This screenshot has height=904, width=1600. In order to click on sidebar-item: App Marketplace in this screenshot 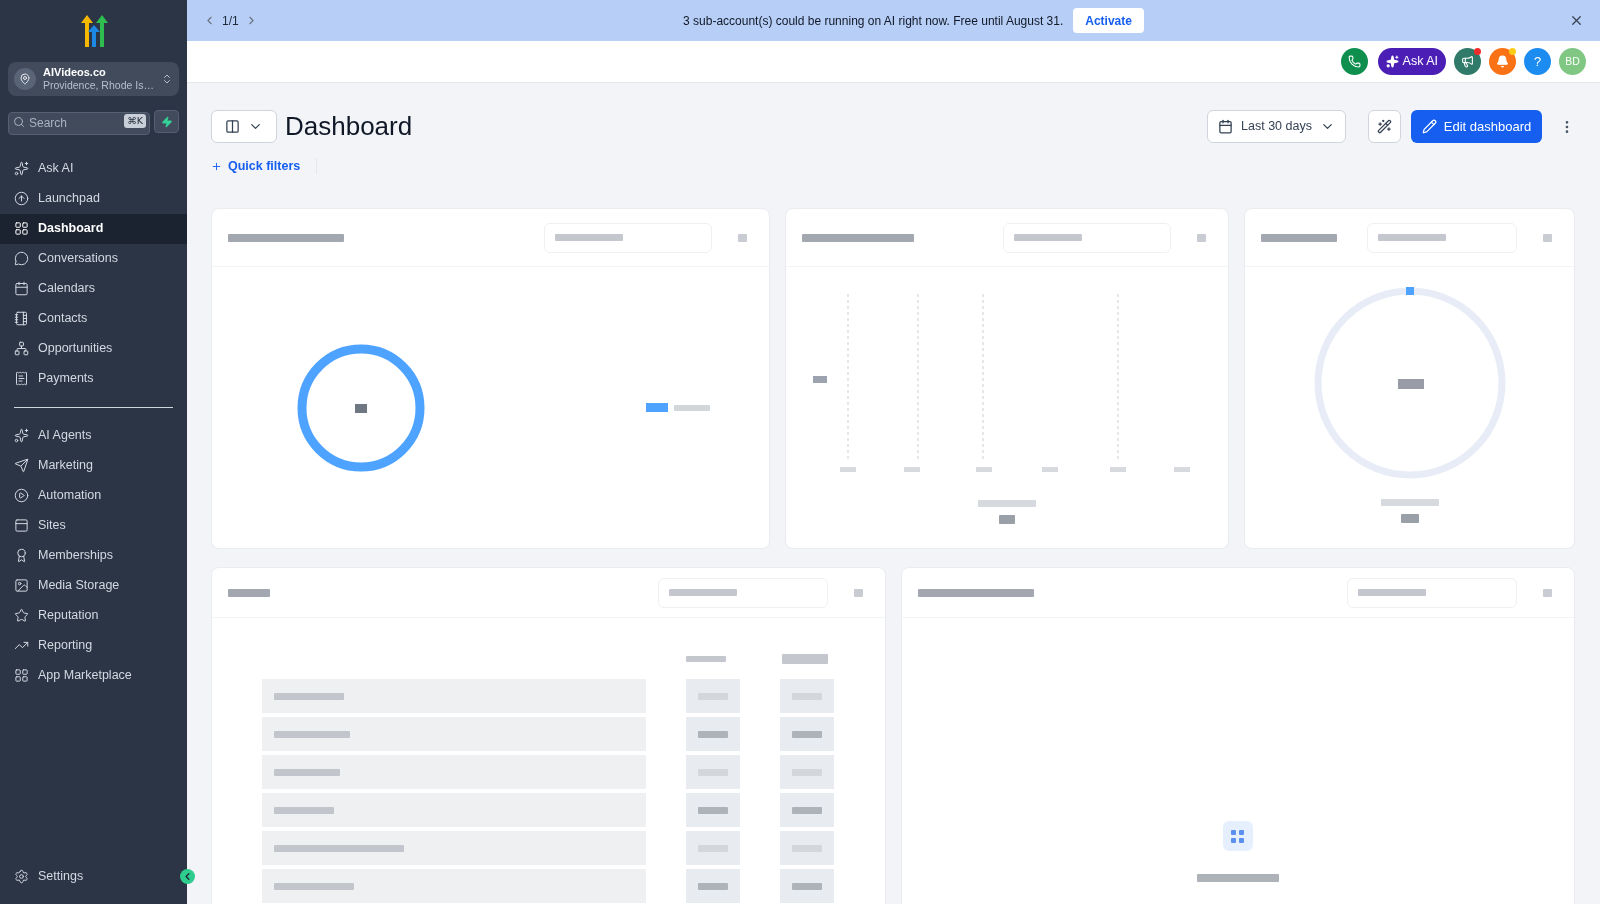, I will do `click(93, 675)`.